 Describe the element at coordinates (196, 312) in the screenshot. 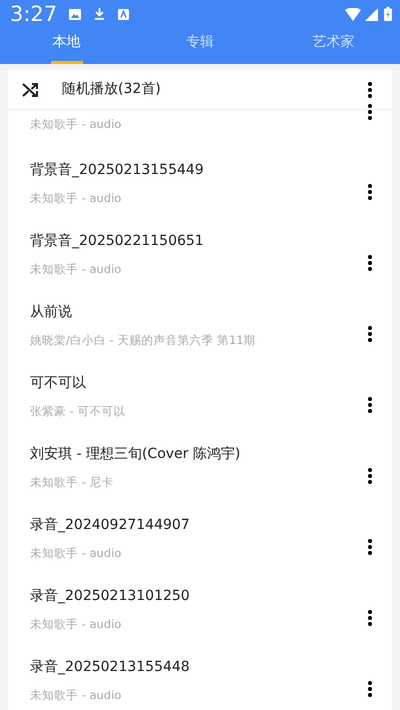

I see `song-title: 从前说` at that location.